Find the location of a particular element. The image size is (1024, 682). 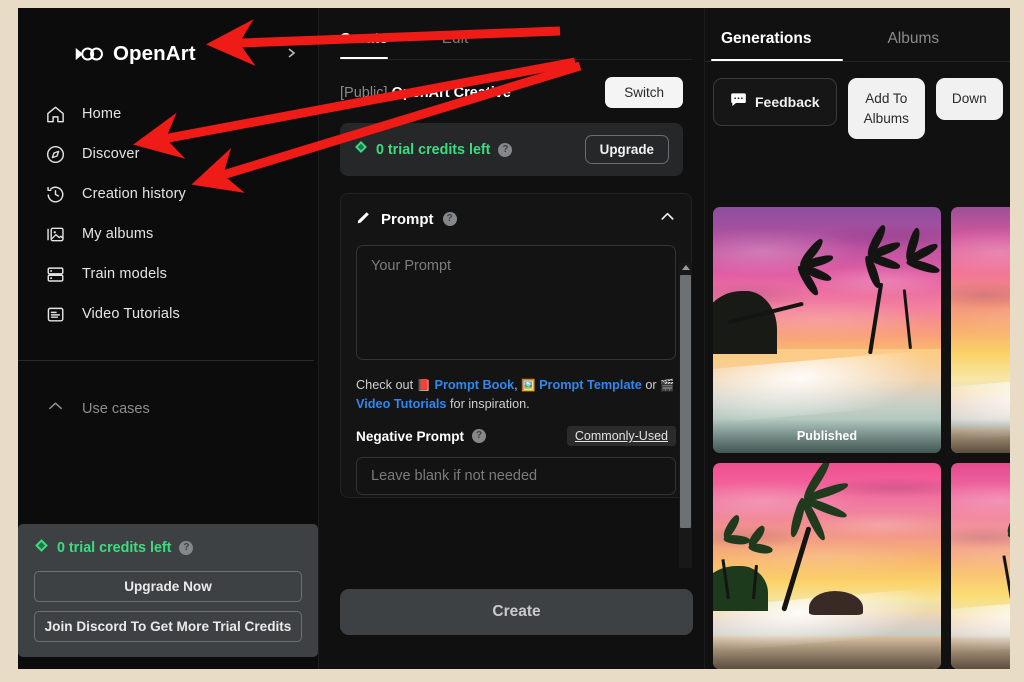

home-icon is located at coordinates (55, 114).